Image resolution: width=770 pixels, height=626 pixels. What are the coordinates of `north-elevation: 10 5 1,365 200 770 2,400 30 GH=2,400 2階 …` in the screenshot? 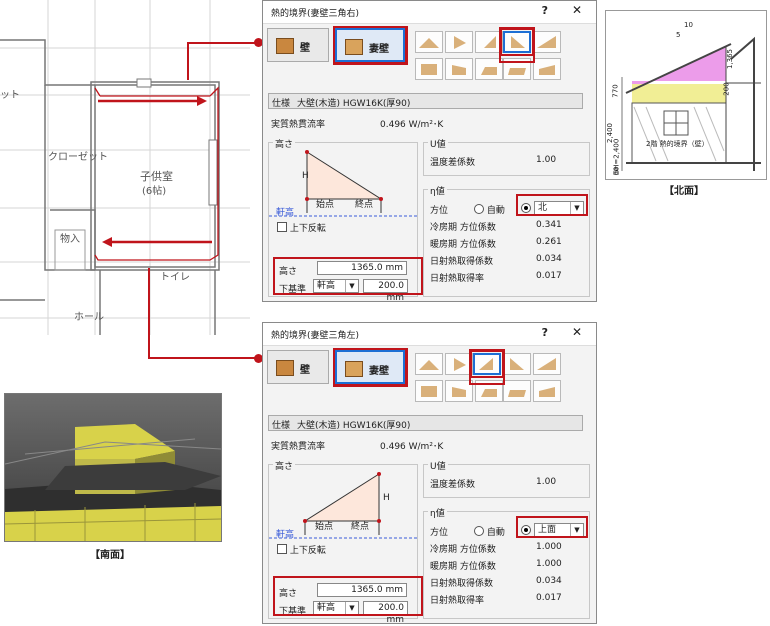 It's located at (686, 95).